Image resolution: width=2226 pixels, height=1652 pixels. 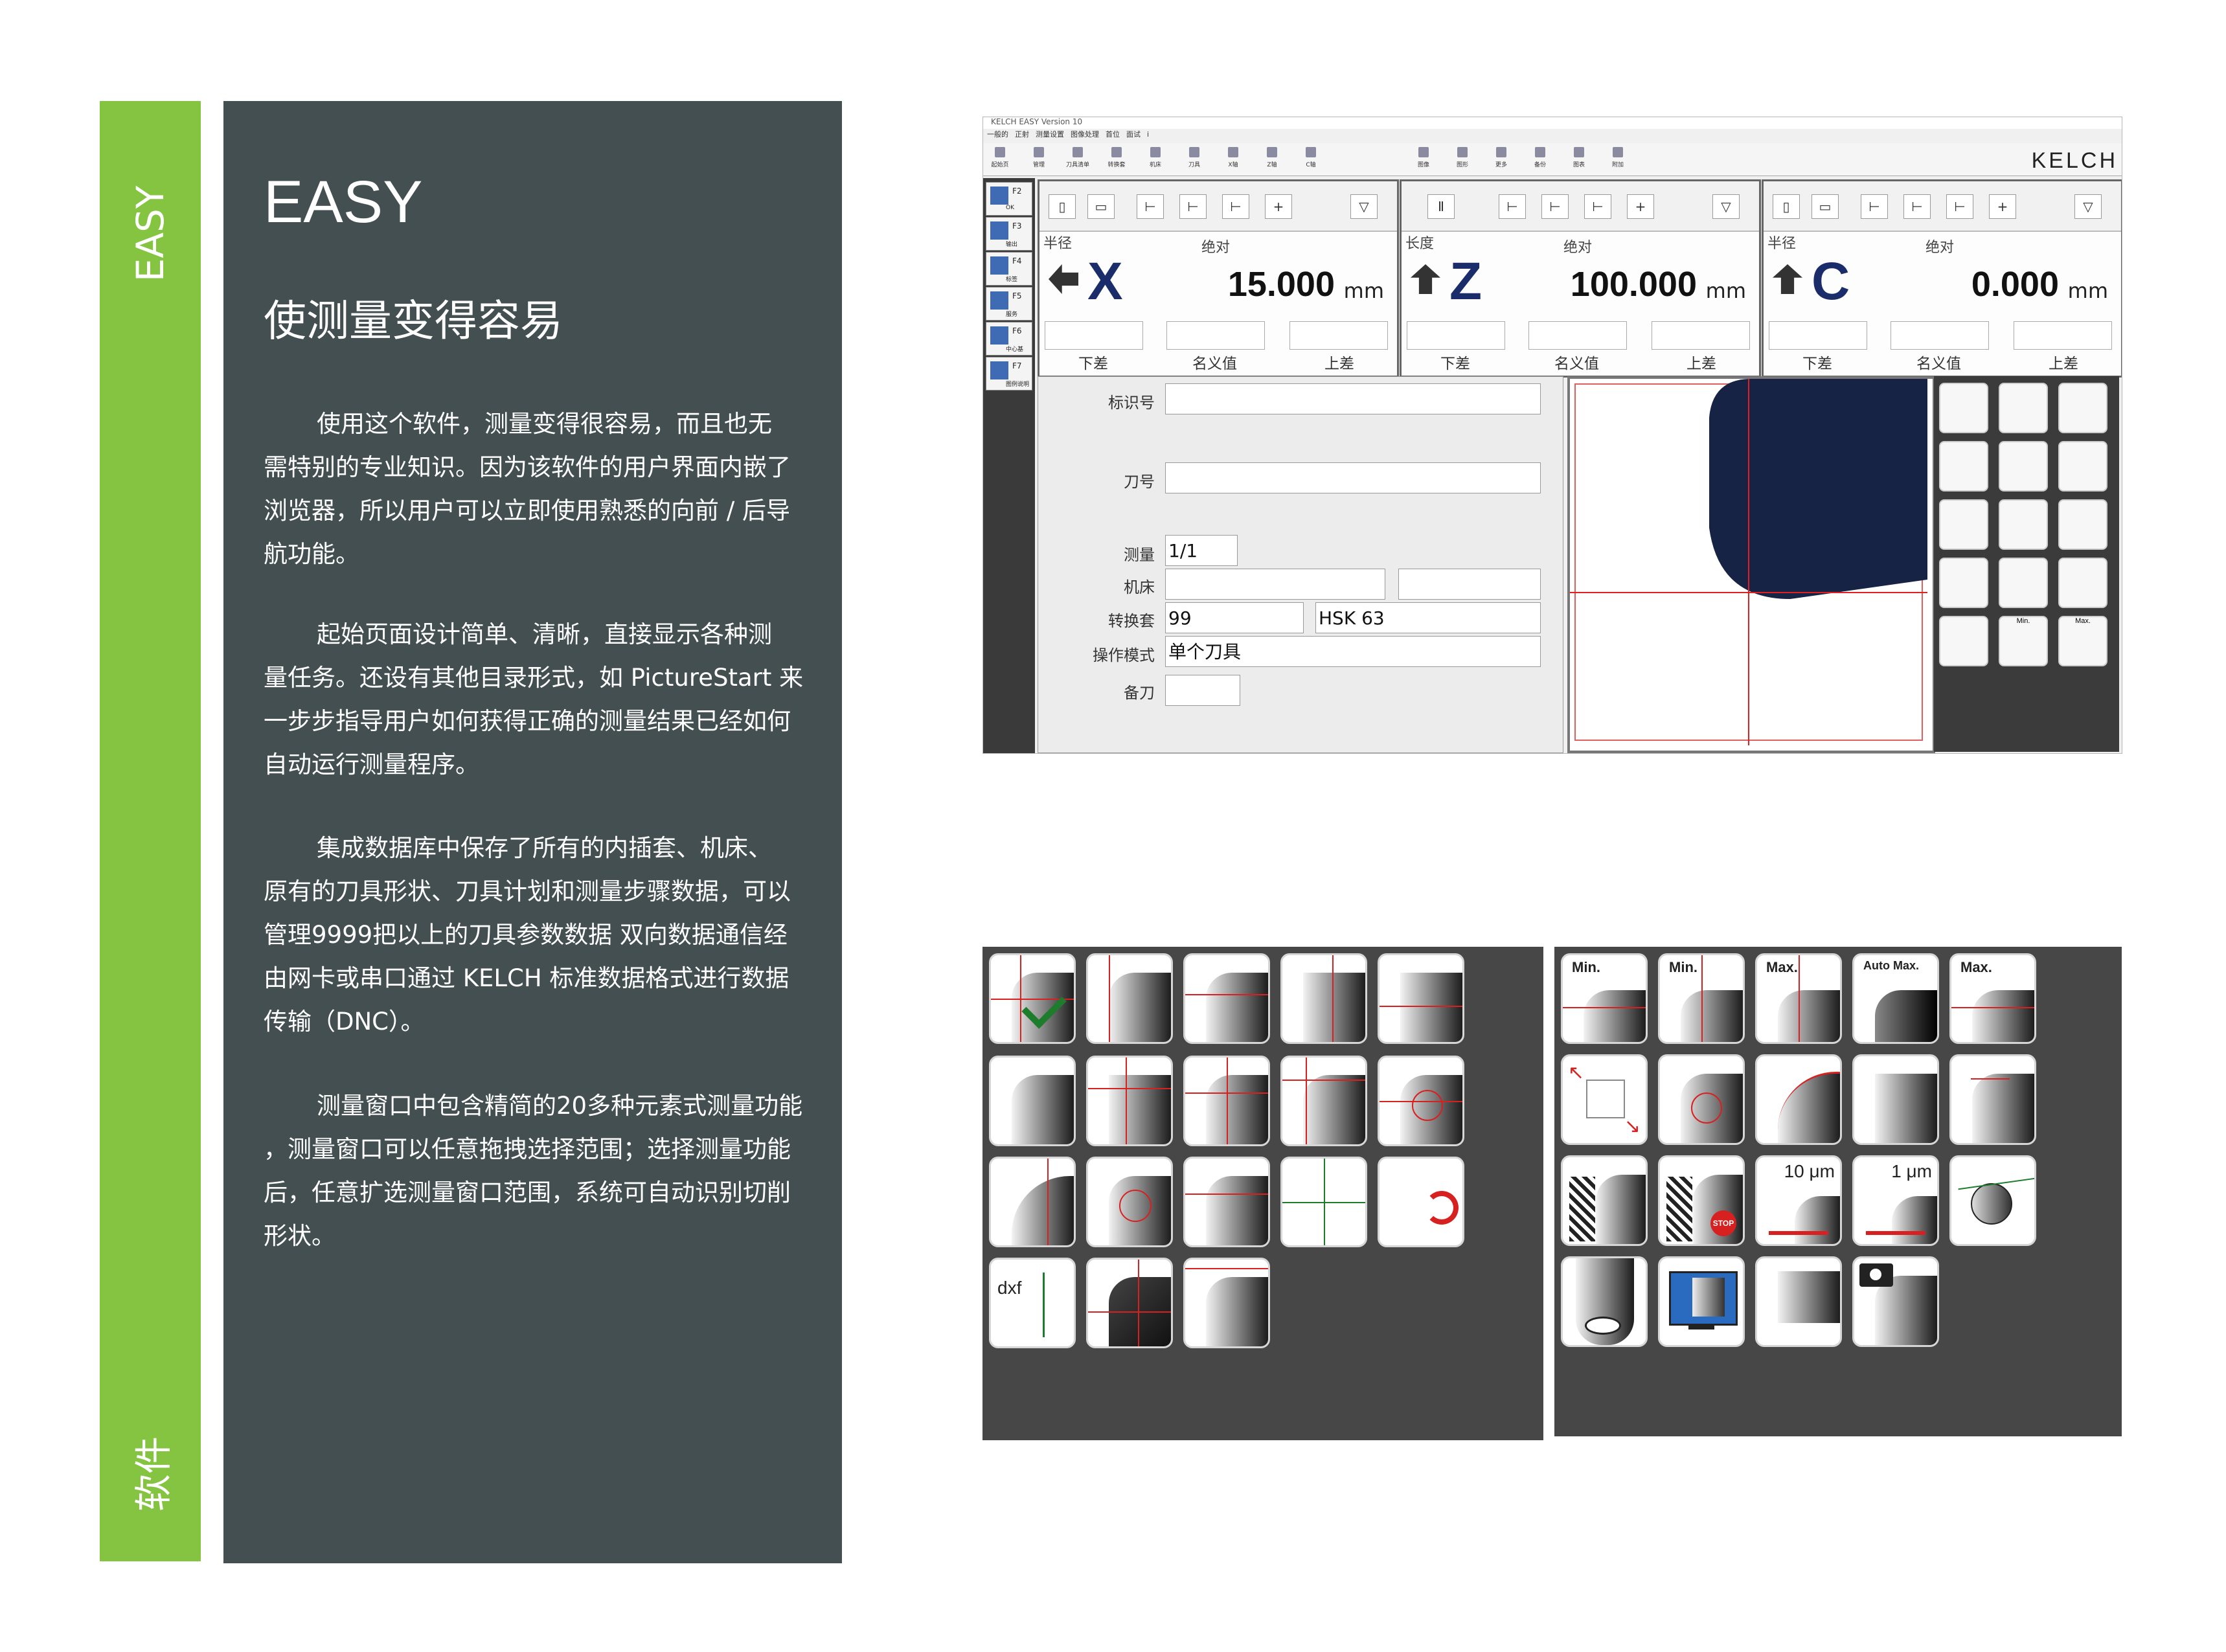 I want to click on toolbar-adapter-button: 转换套, so click(x=1117, y=160).